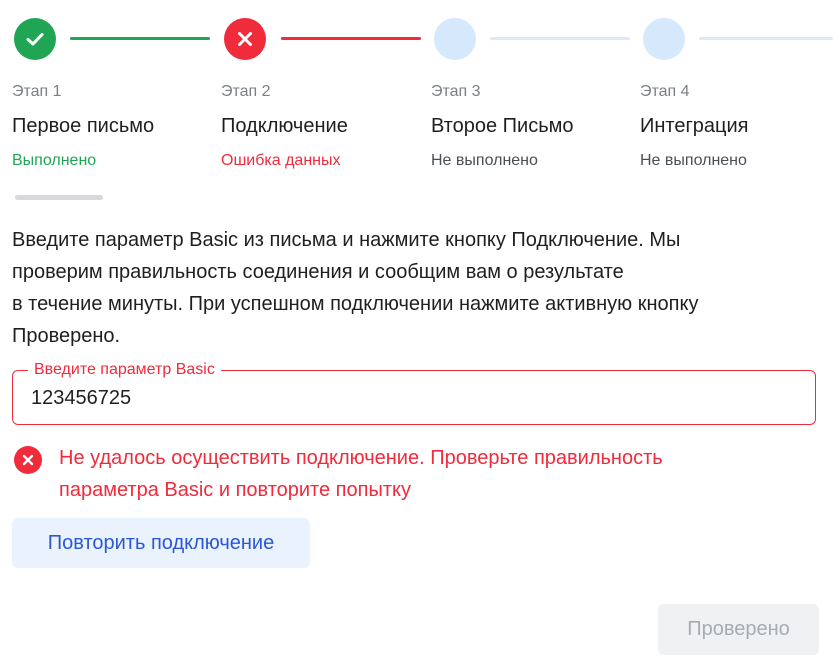 This screenshot has width=833, height=670. Describe the element at coordinates (37, 91) in the screenshot. I see `step-1-number: Этап 1` at that location.